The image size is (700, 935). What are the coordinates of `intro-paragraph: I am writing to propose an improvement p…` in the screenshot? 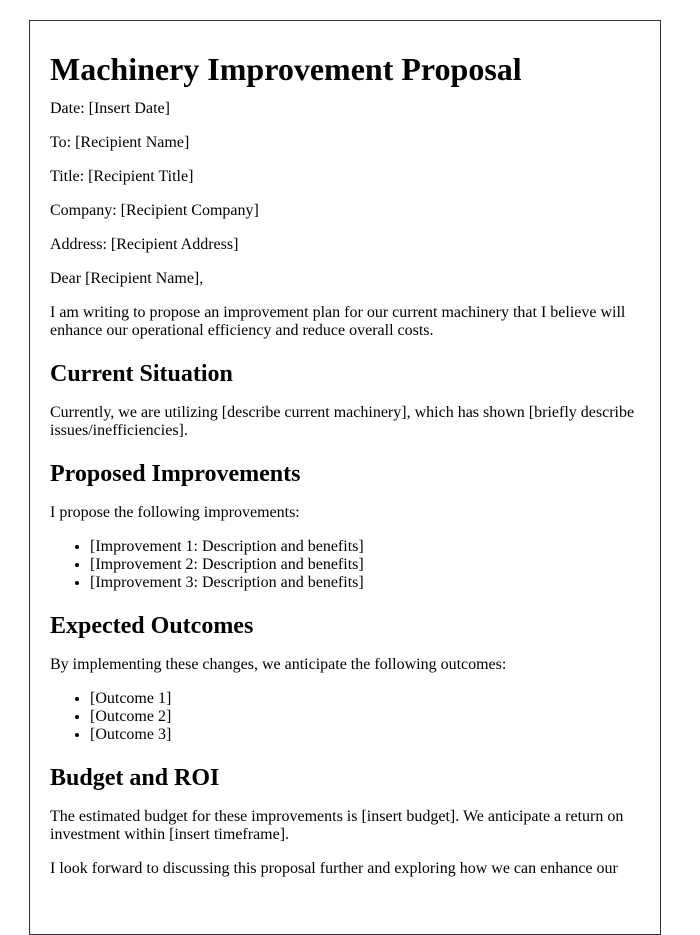 It's located at (338, 321).